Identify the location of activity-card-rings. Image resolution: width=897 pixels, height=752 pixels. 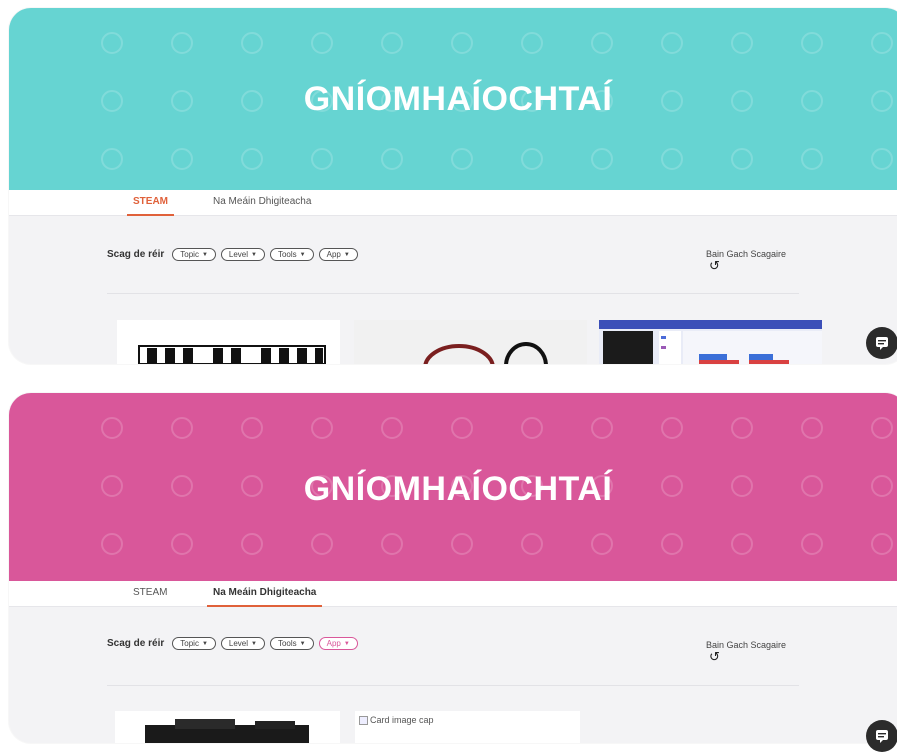
(470, 342).